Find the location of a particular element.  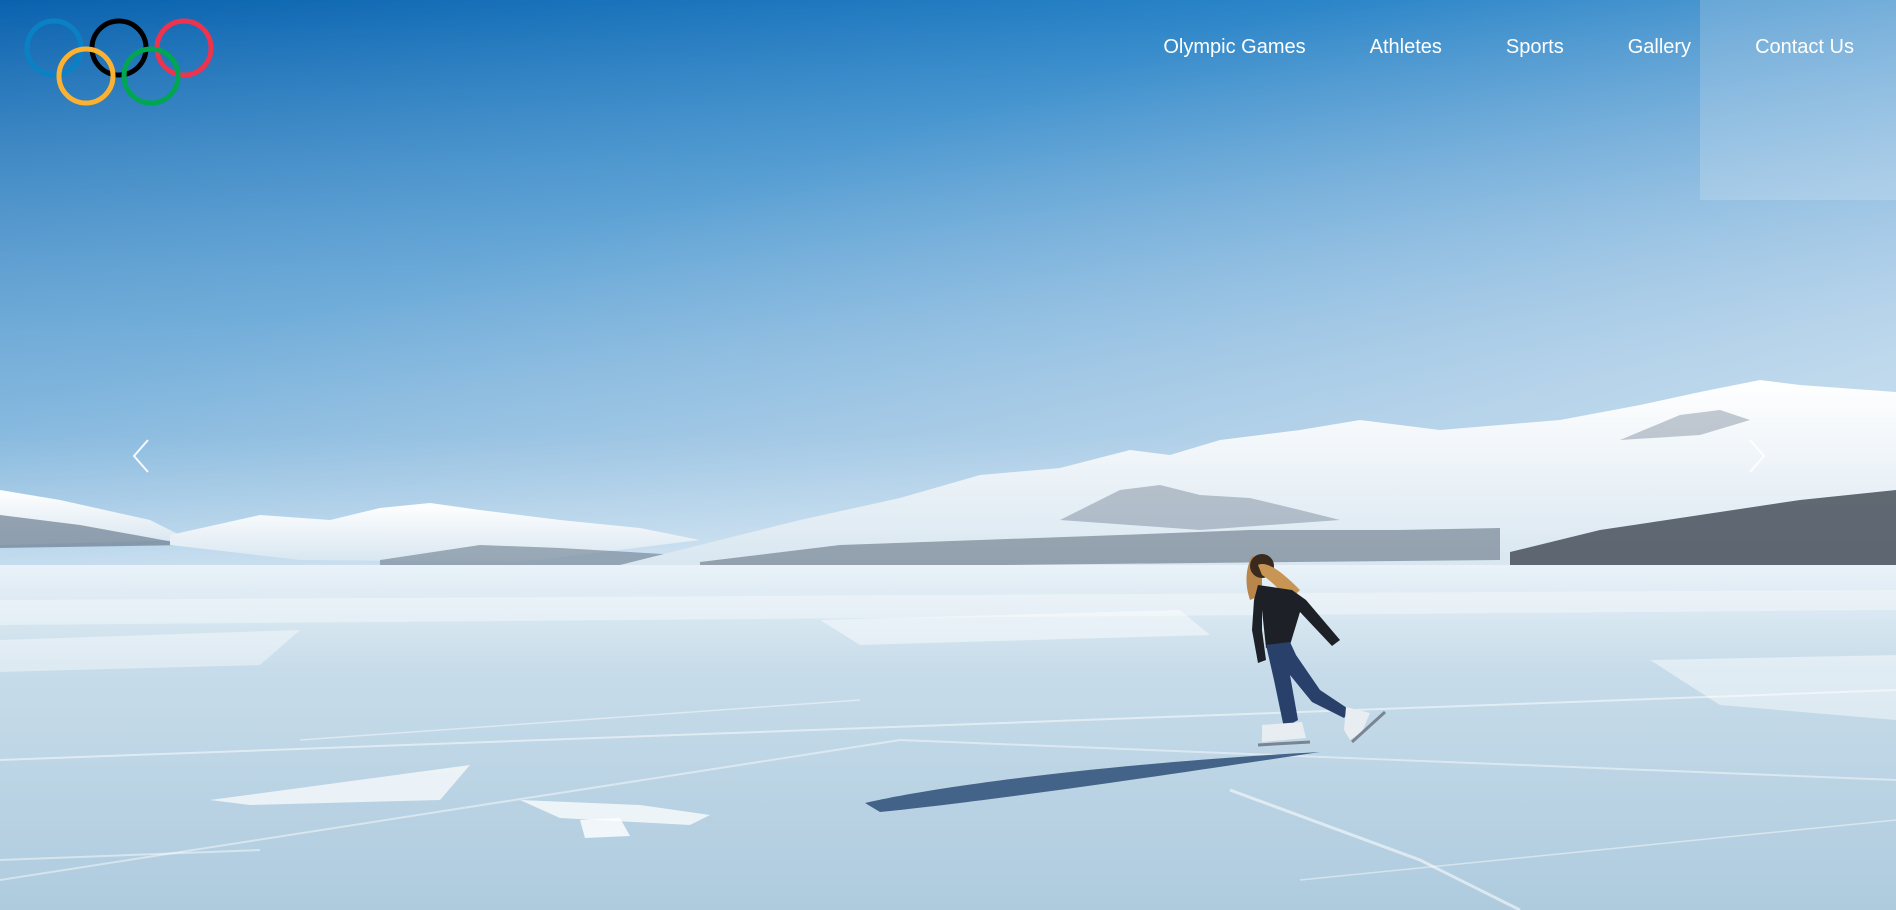

nav-item-sports: Sports is located at coordinates (1535, 47).